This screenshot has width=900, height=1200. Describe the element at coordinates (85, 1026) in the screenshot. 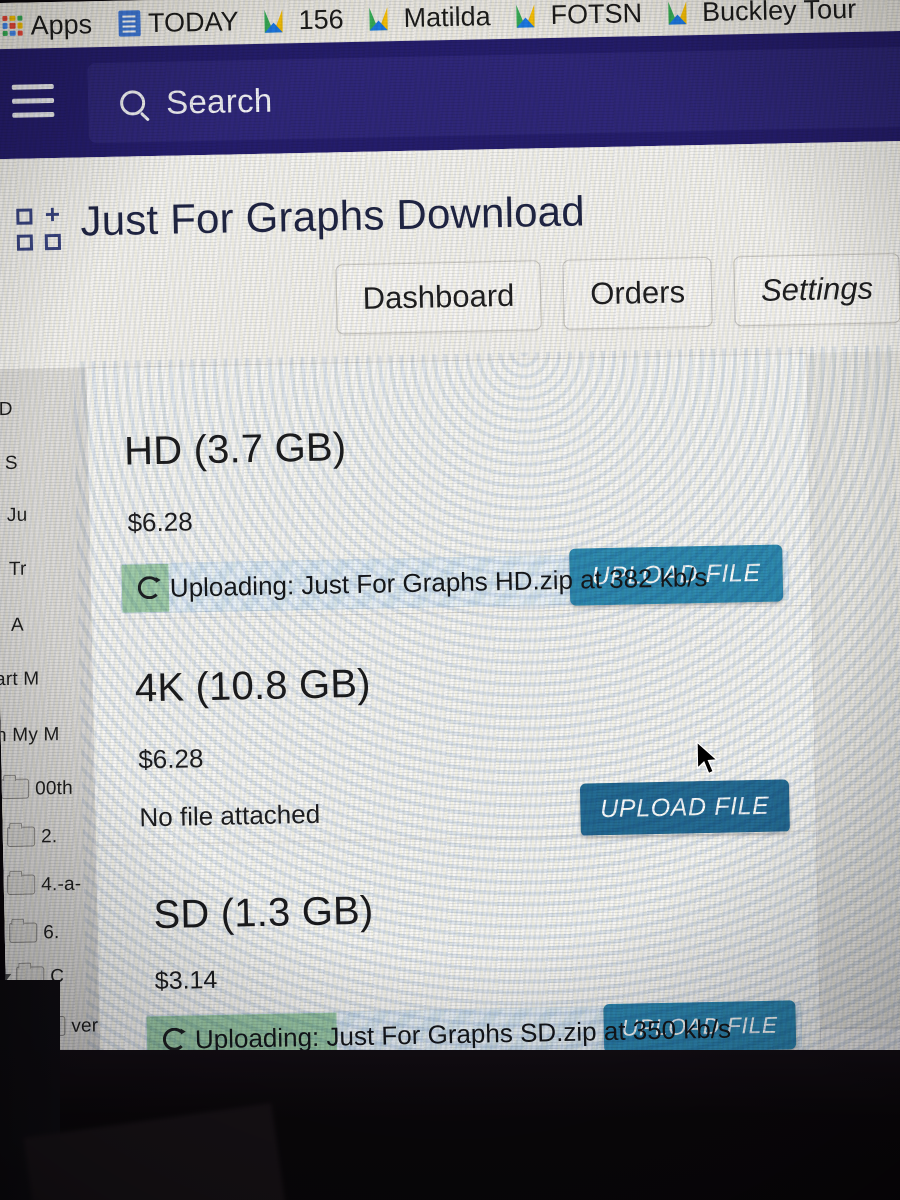

I see `finder-tree-label: ver` at that location.